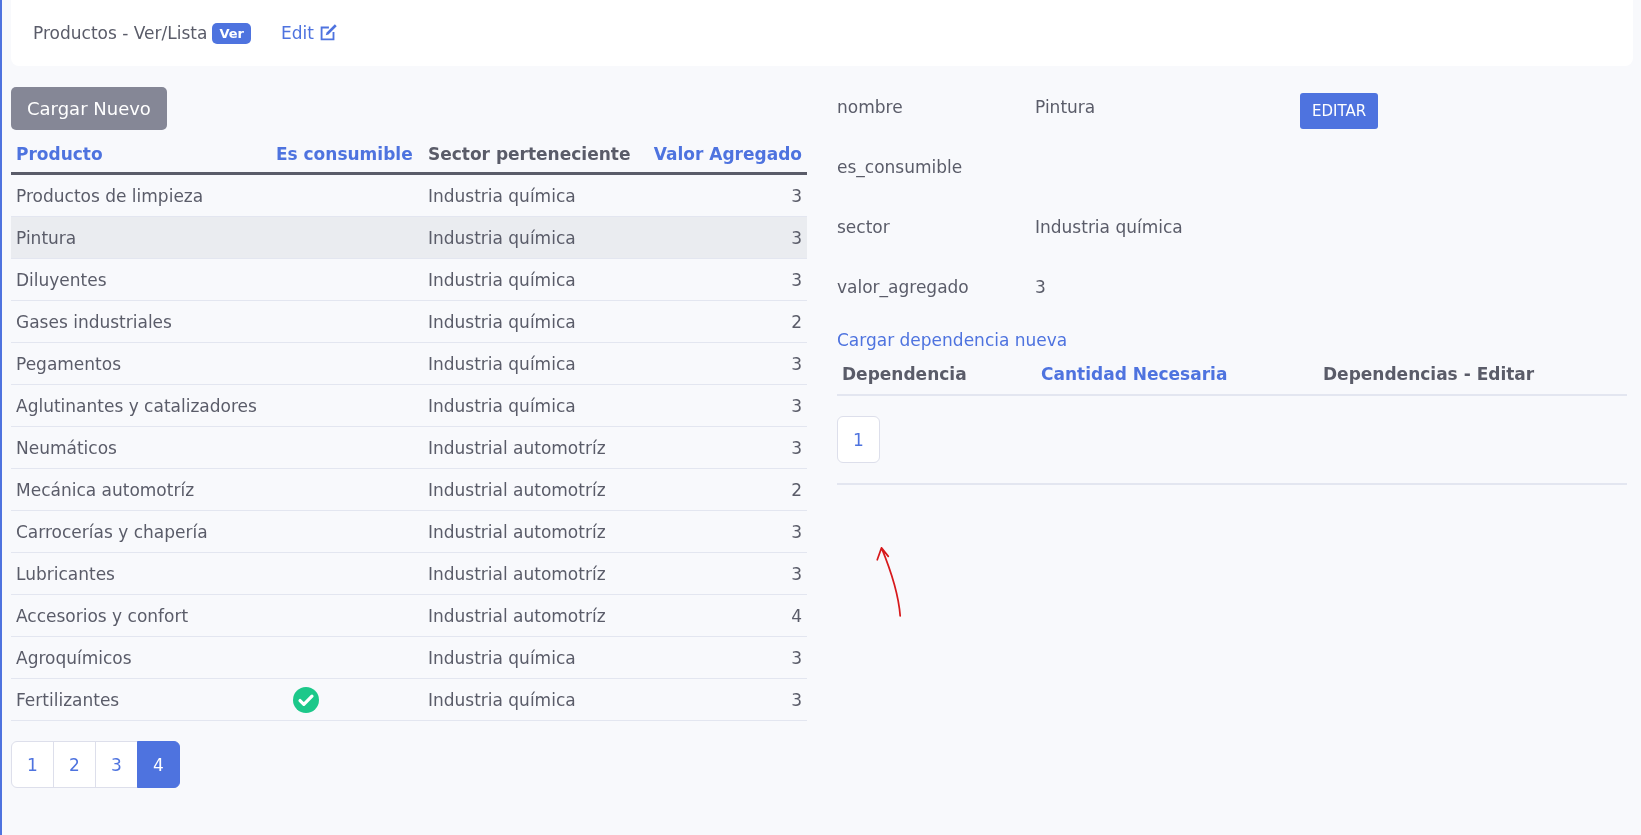  Describe the element at coordinates (74, 764) in the screenshot. I see `page-button: 2` at that location.